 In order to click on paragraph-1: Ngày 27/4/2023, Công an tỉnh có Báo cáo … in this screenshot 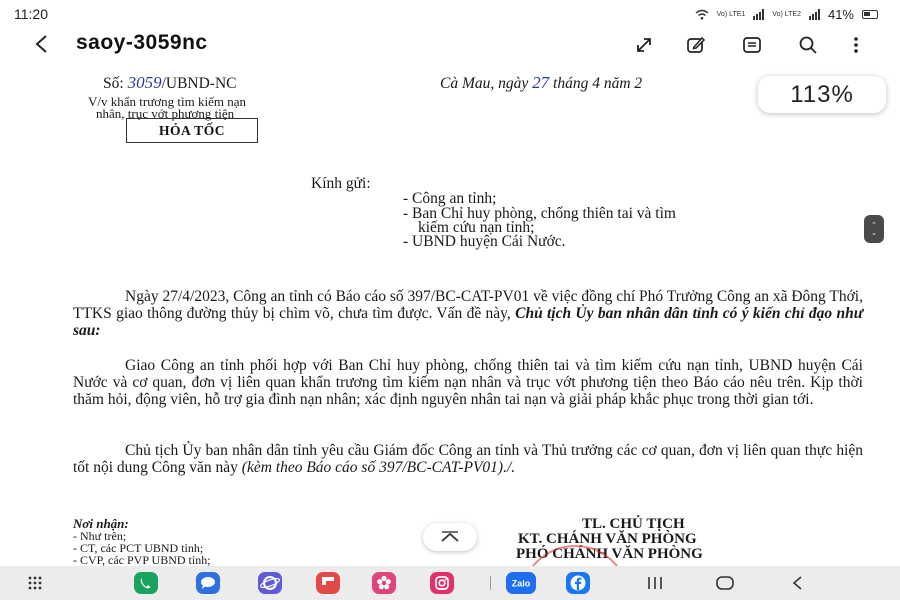, I will do `click(468, 313)`.